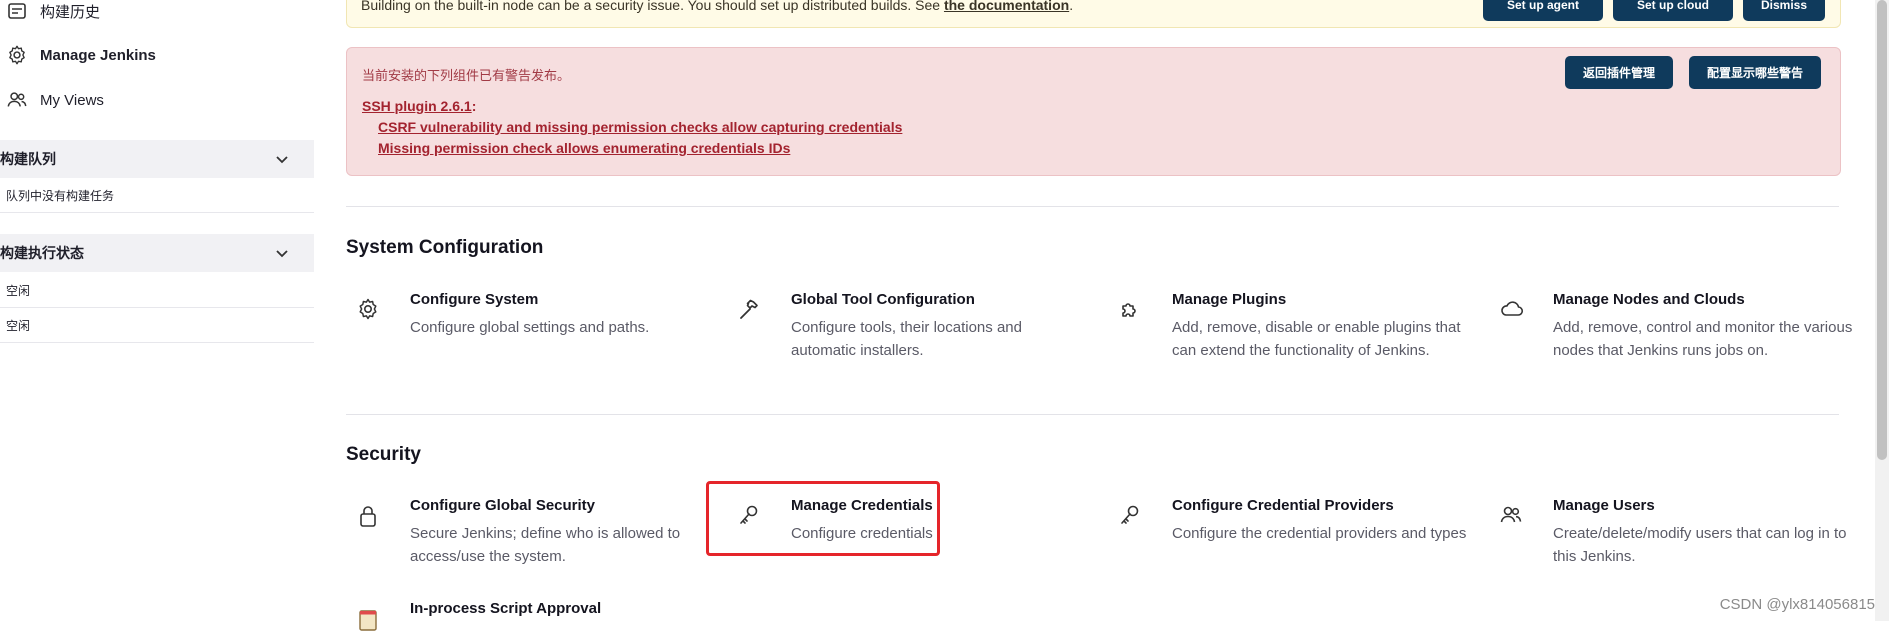 The image size is (1889, 637). What do you see at coordinates (1229, 299) in the screenshot?
I see `item-title: Manage Plugins` at bounding box center [1229, 299].